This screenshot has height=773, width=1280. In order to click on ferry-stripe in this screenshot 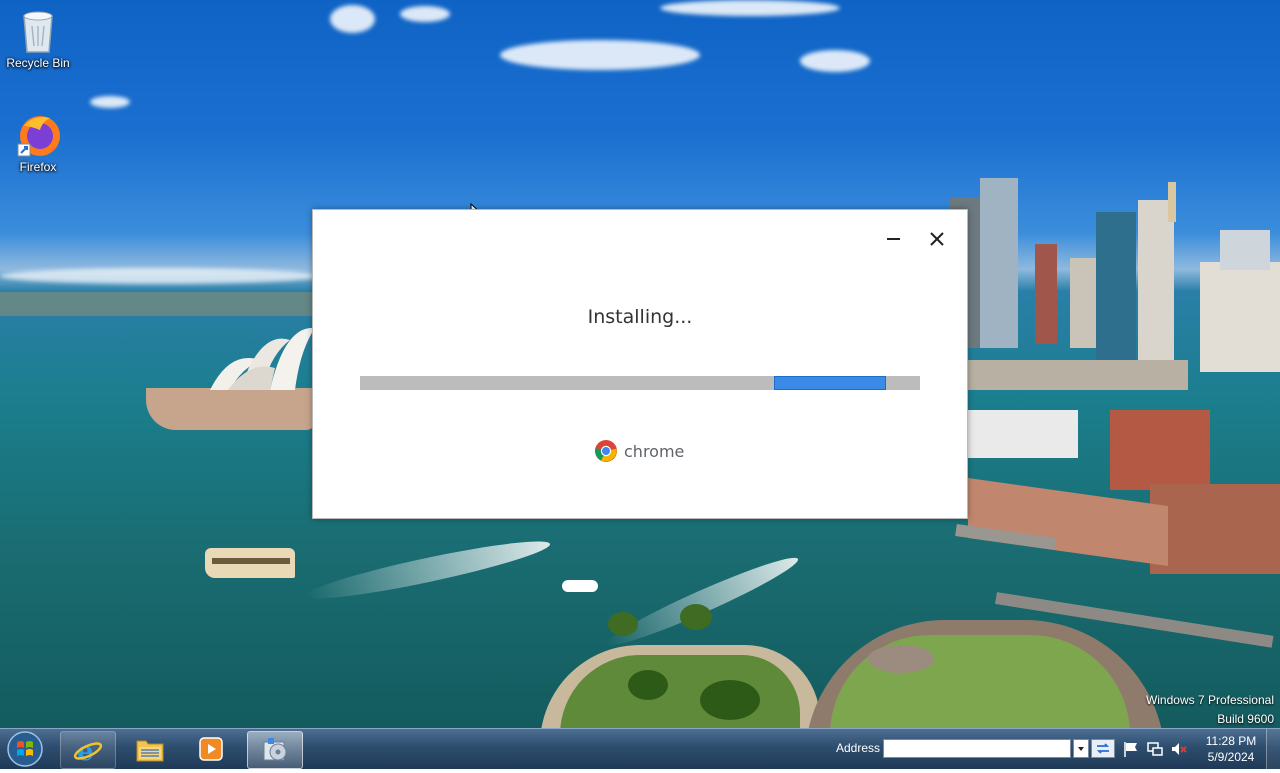, I will do `click(251, 561)`.